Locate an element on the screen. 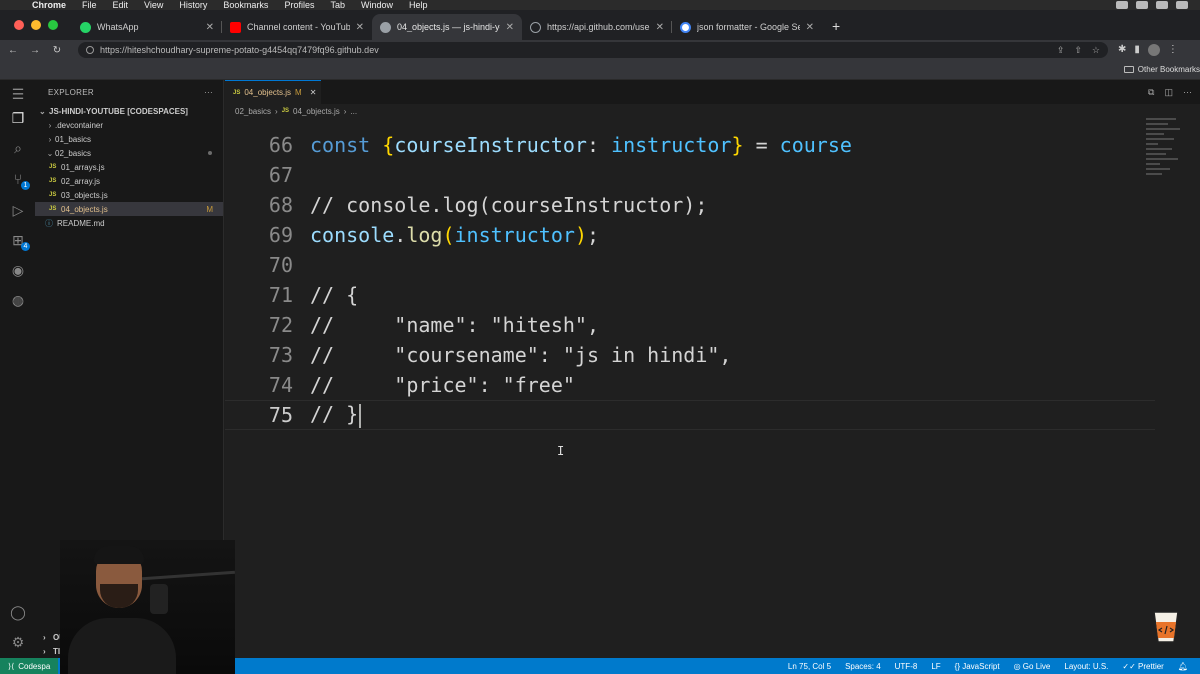 This screenshot has height=674, width=1200. chevron-right-icon: › is located at coordinates (345, 111).